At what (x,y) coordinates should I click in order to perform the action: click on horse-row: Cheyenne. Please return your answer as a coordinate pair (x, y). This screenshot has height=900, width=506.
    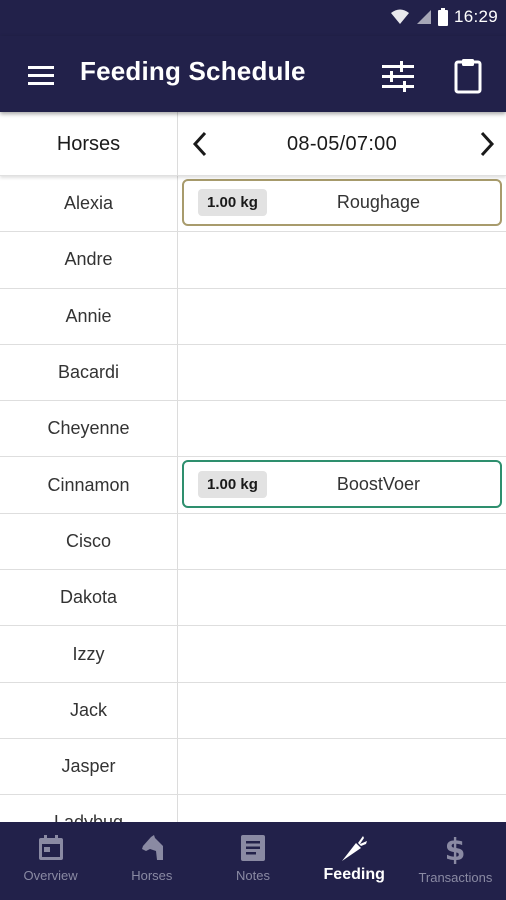
    Looking at the image, I should click on (253, 429).